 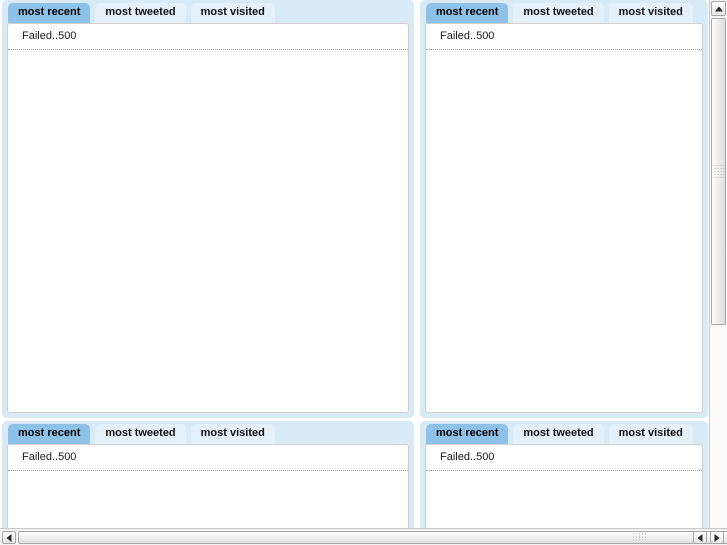 I want to click on scroll-left-button-secondary, so click(x=700, y=537).